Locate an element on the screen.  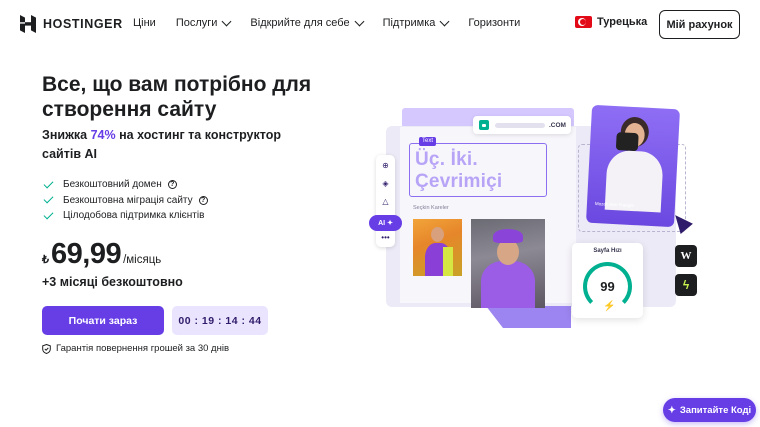
price-value: 69,99 is located at coordinates (86, 254).